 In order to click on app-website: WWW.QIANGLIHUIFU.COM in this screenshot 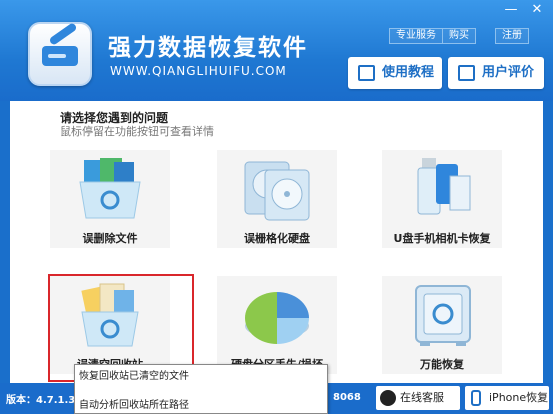, I will do `click(198, 71)`.